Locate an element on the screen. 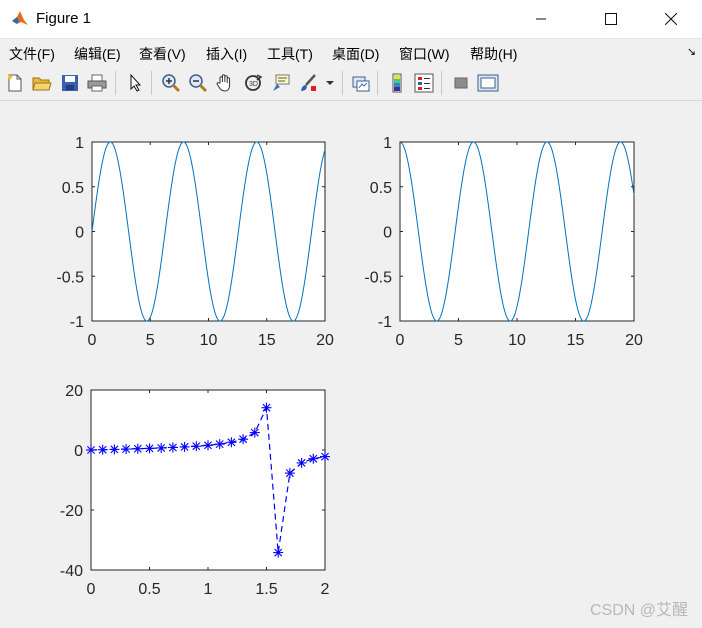 The image size is (702, 628). x-tick-label: 0 is located at coordinates (92, 340).